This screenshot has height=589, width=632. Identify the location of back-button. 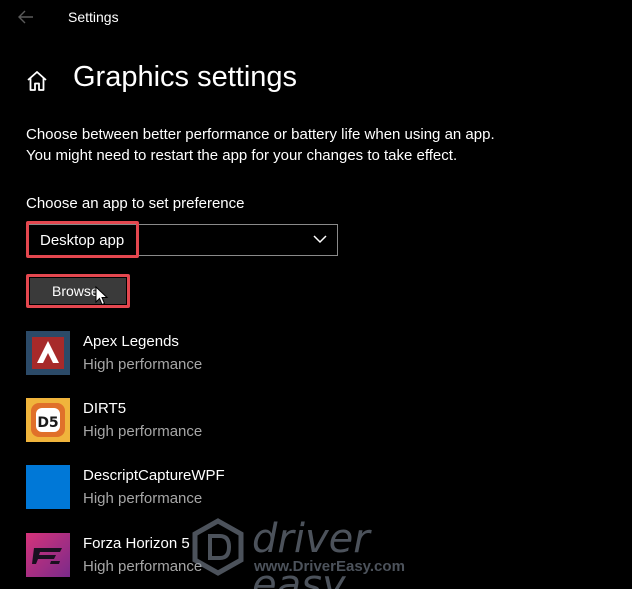
(26, 17).